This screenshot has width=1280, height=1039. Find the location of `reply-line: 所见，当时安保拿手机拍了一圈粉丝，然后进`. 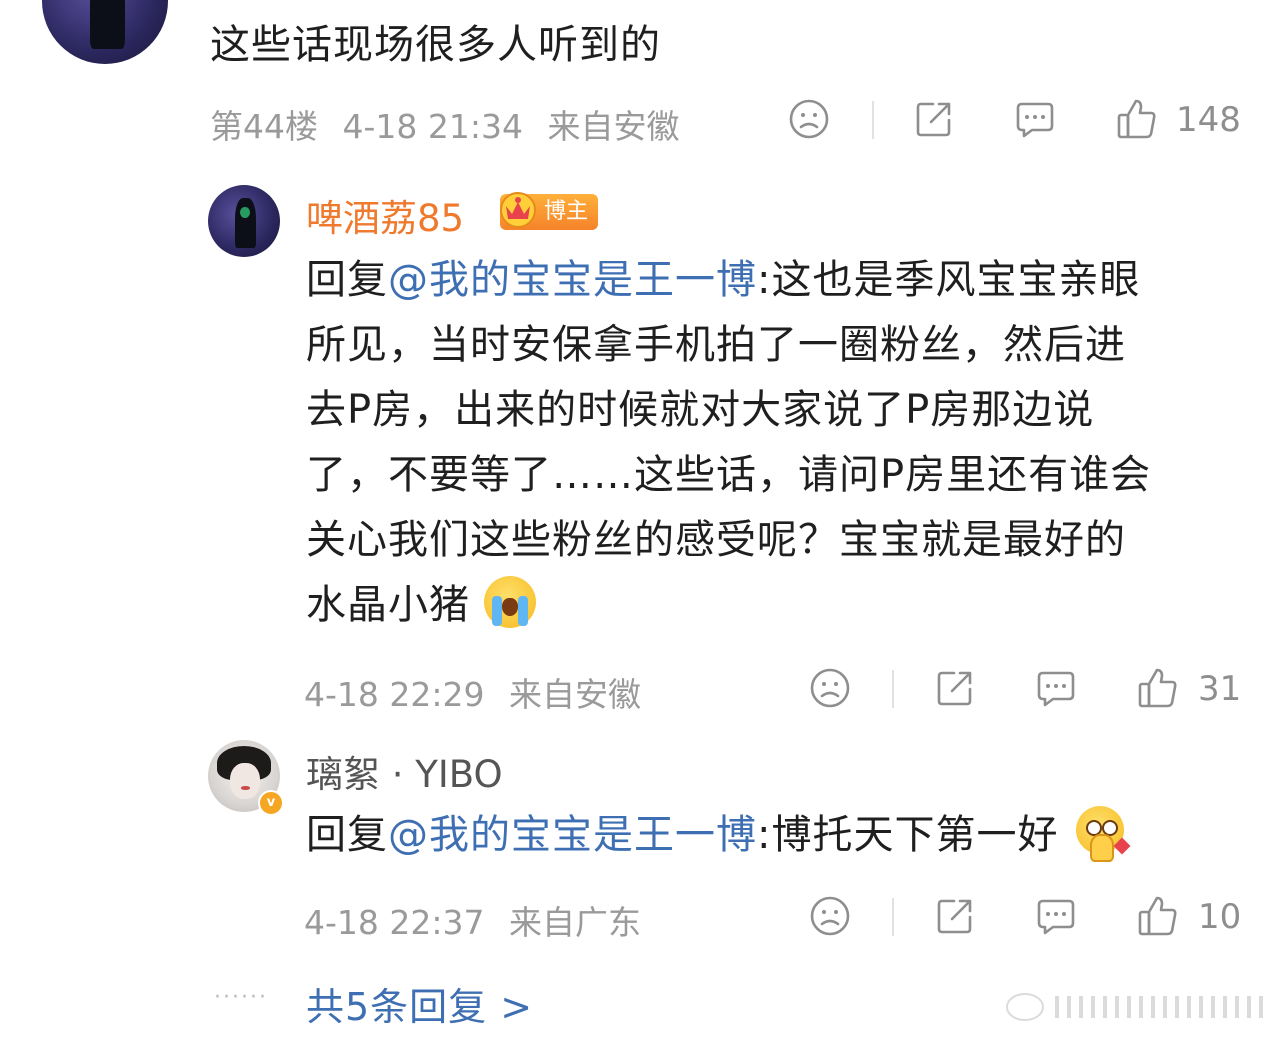

reply-line: 所见，当时安保拿手机拍了一圈粉丝，然后进 is located at coordinates (716, 345).